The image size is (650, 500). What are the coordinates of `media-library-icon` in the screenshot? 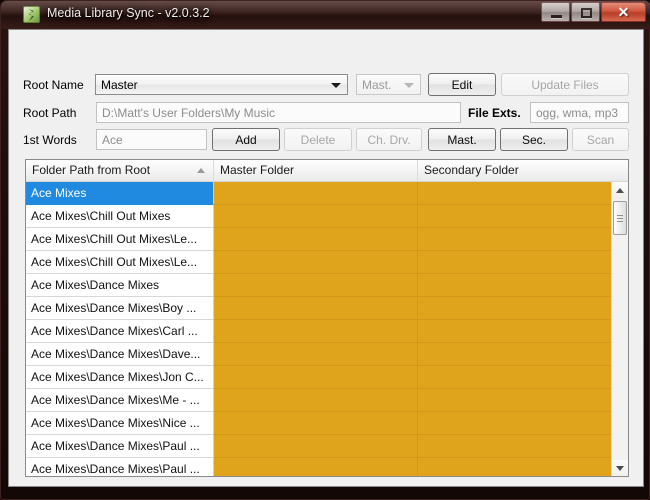 It's located at (31, 14).